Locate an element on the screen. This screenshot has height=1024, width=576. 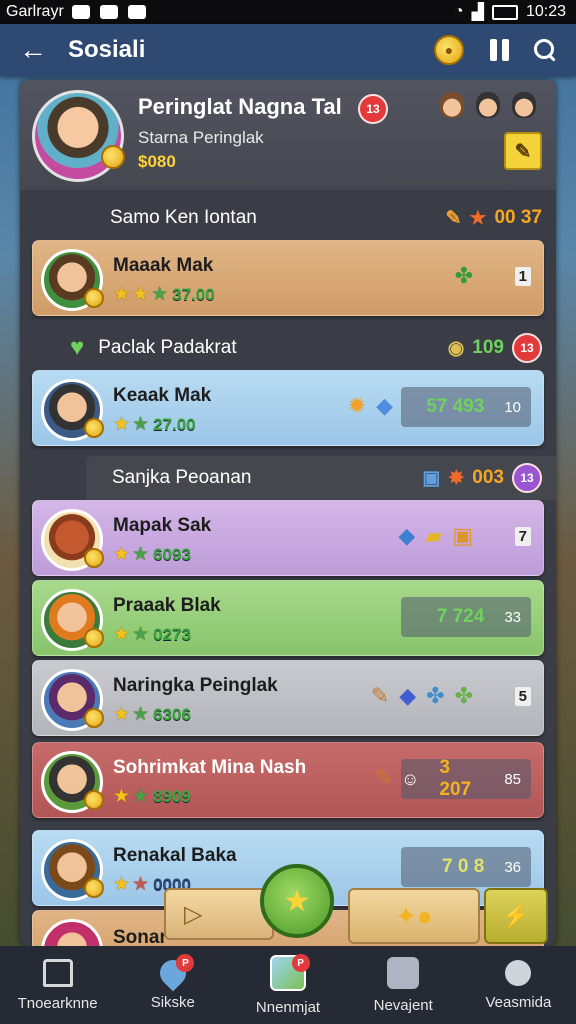
signal-icon: ▟ is located at coordinates (477, 12).